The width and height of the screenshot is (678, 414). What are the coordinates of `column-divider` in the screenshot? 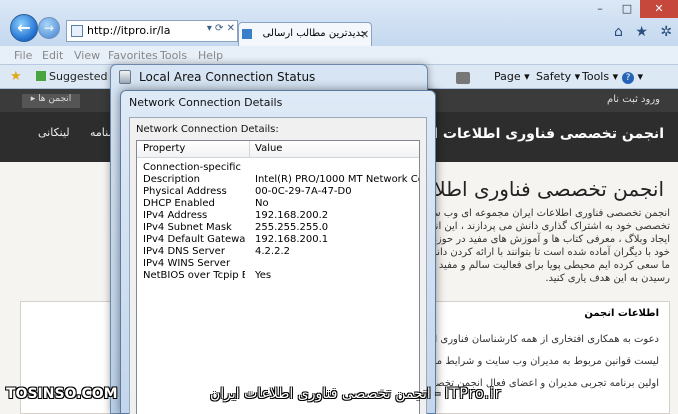 It's located at (249, 149).